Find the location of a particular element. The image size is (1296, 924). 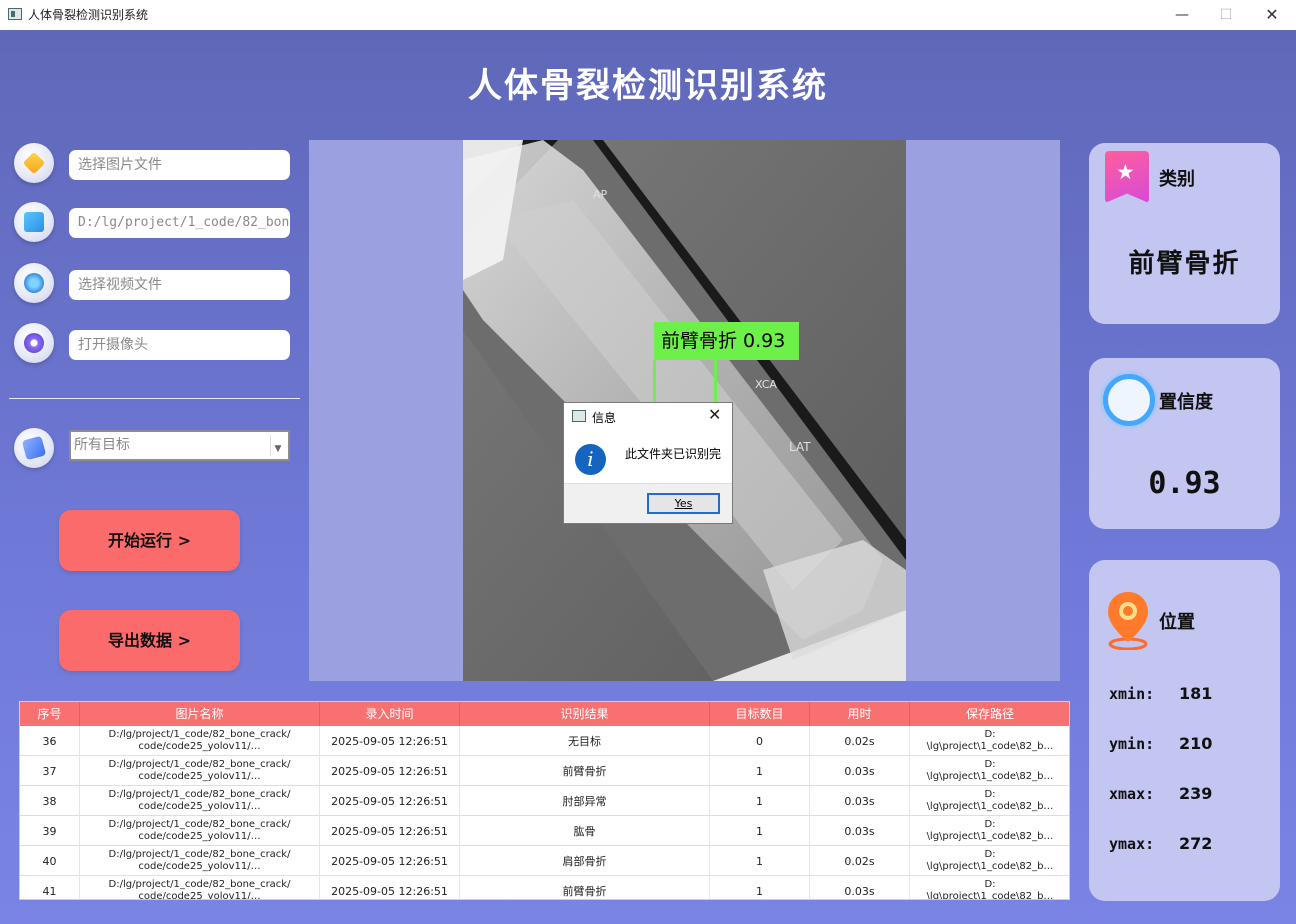

app-icon is located at coordinates (15, 14).